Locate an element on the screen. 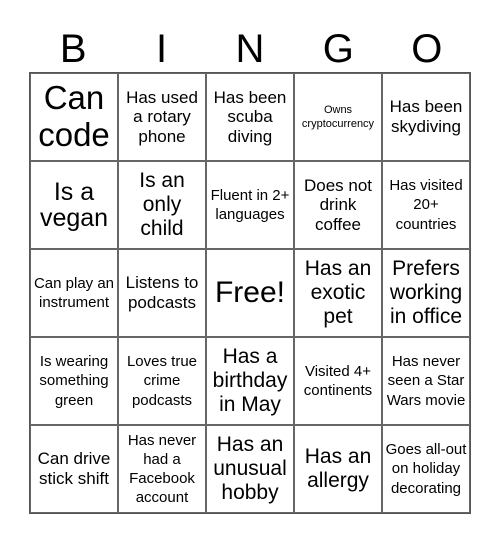  bingo-cell-text: Goes all-out on holiday decorating is located at coordinates (426, 469).